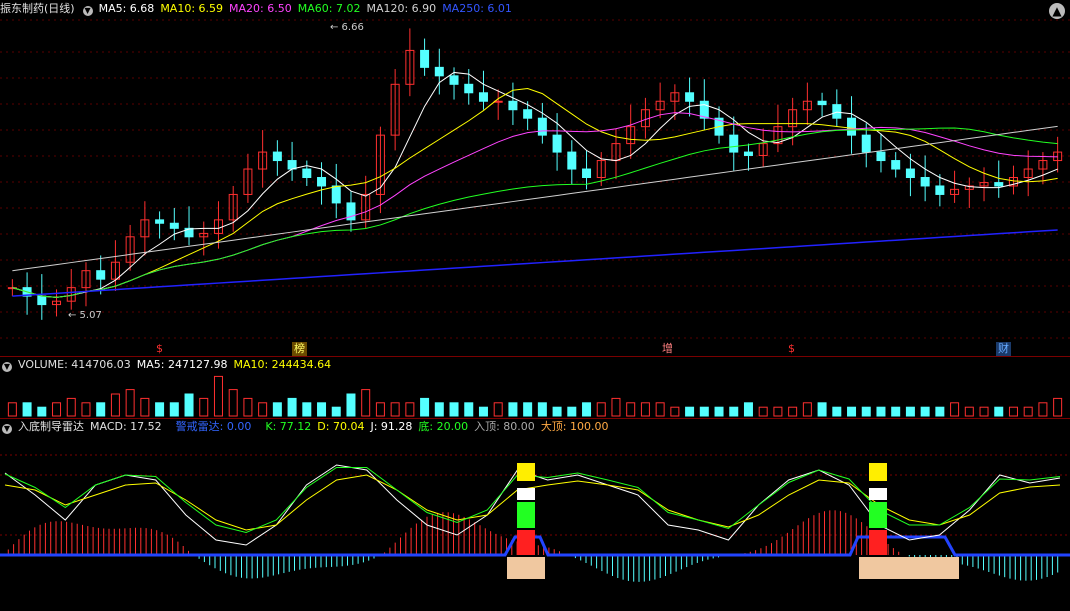 The image size is (1070, 611). I want to click on signal-red-block, so click(878, 542).